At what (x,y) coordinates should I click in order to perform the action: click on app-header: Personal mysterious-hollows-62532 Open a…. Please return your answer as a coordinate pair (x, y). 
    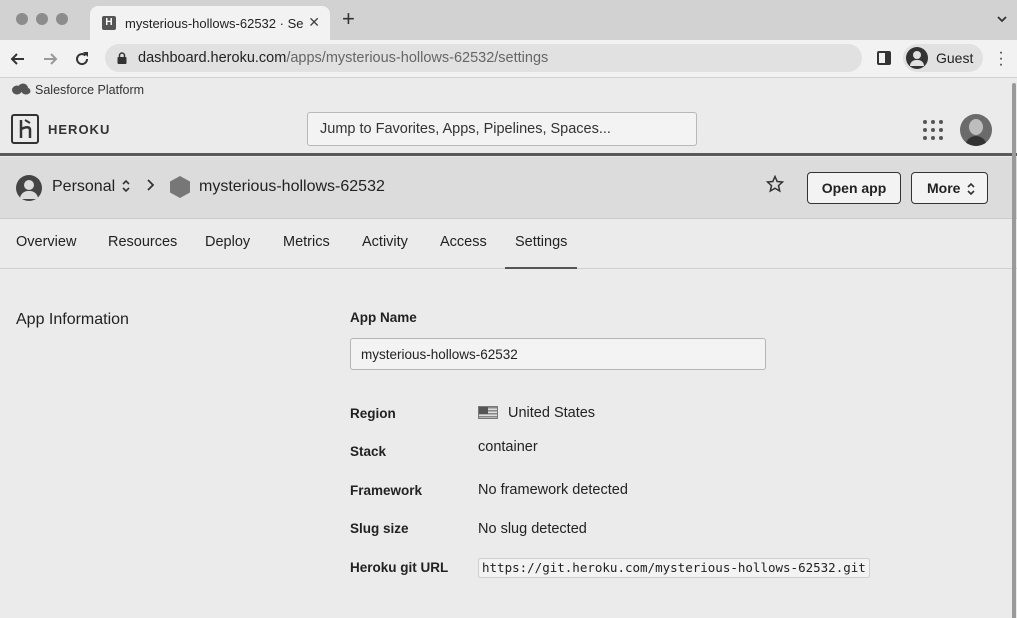
    Looking at the image, I should click on (508, 188).